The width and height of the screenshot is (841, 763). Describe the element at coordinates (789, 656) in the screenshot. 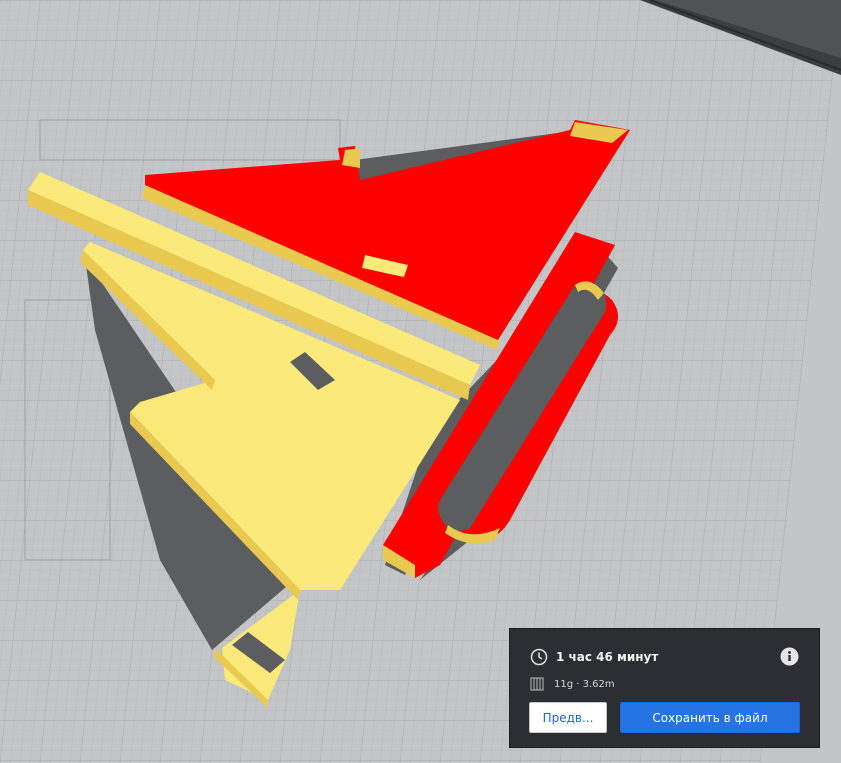

I see `info-icon` at that location.